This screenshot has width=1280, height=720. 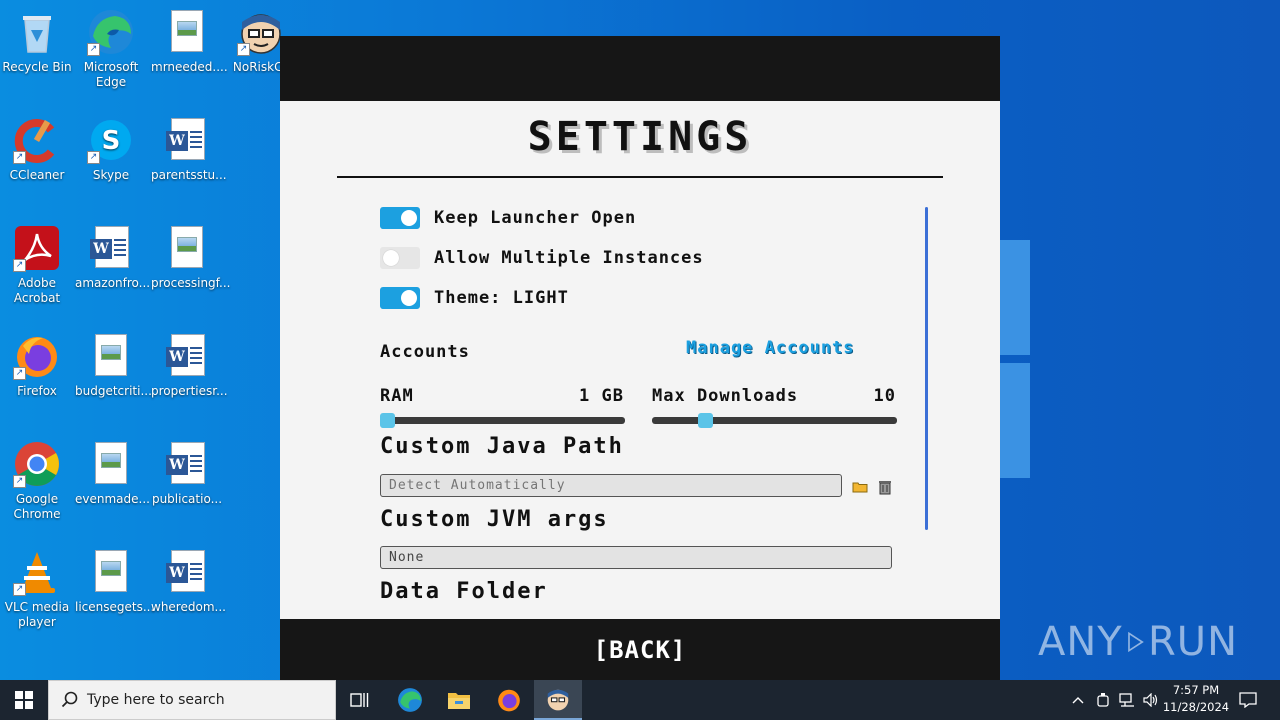 I want to click on taskbar-search-box: Type here to search, so click(x=192, y=700).